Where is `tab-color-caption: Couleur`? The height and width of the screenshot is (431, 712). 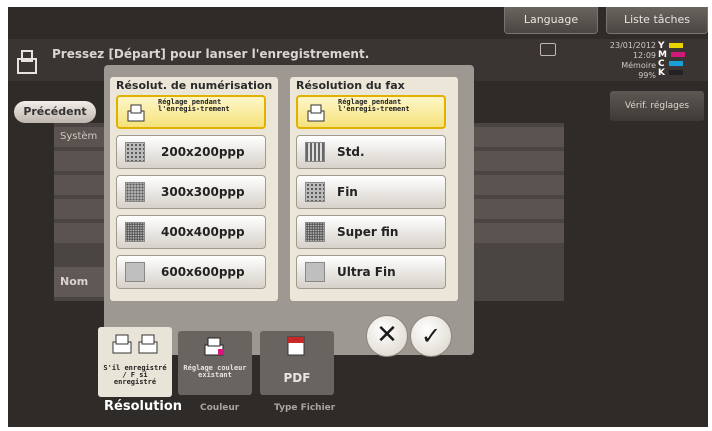
tab-color-caption: Couleur is located at coordinates (220, 408).